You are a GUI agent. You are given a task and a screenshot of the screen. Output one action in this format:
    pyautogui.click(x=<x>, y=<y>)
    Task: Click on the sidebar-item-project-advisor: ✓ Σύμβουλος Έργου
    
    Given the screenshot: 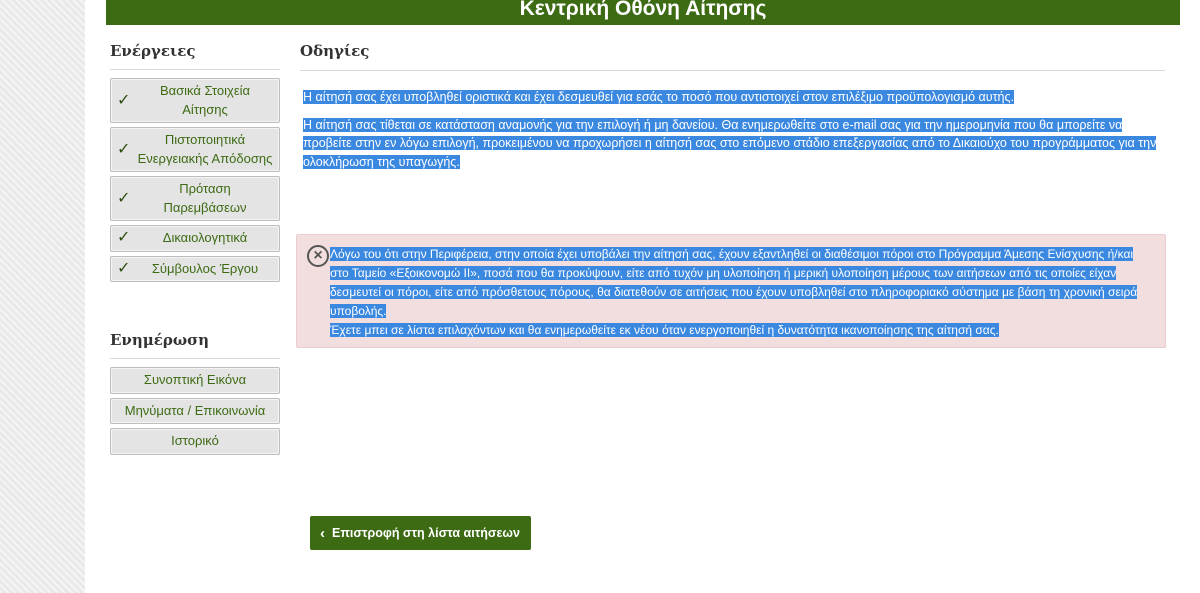 What is the action you would take?
    pyautogui.click(x=195, y=268)
    